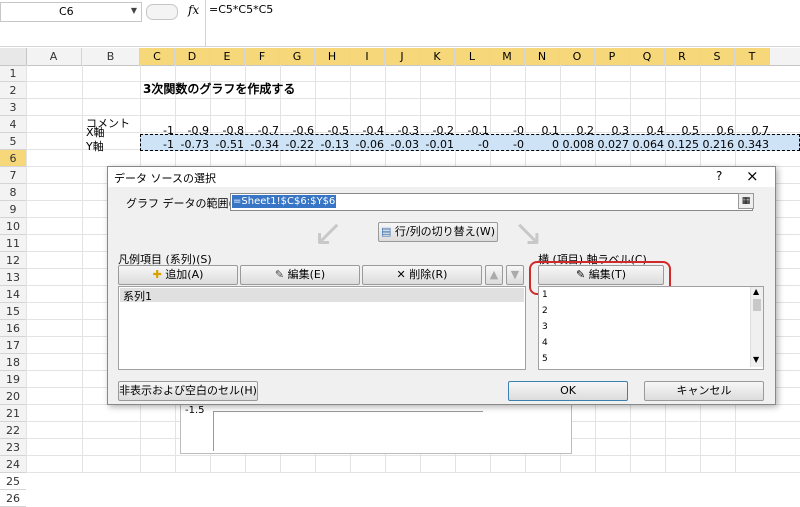 This screenshot has height=507, width=800. What do you see at coordinates (134, 10) in the screenshot?
I see `chevron-down-icon: ▼` at bounding box center [134, 10].